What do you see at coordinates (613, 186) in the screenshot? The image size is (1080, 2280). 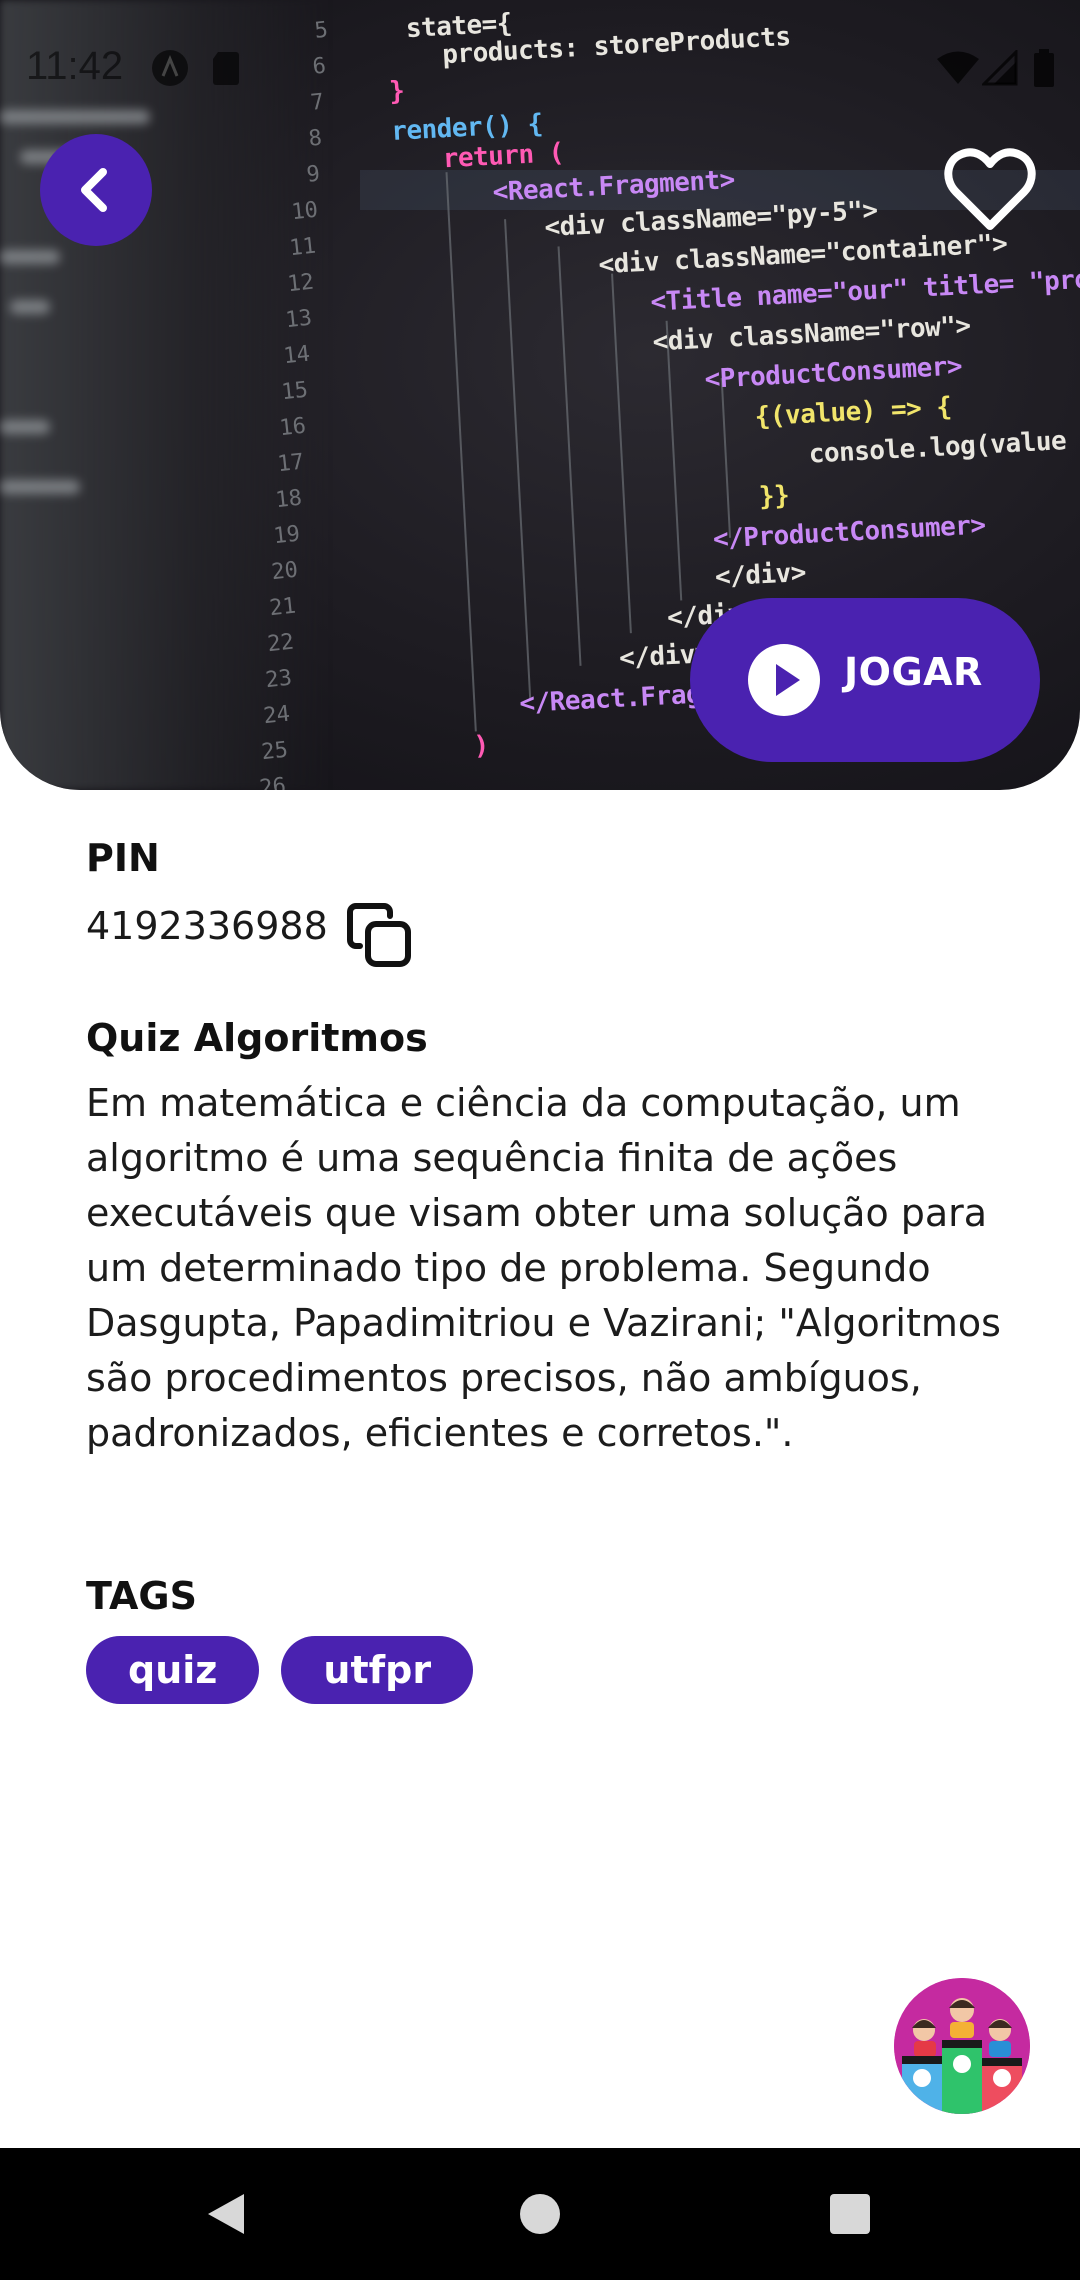 I see `code-line: <React.Fragment>` at bounding box center [613, 186].